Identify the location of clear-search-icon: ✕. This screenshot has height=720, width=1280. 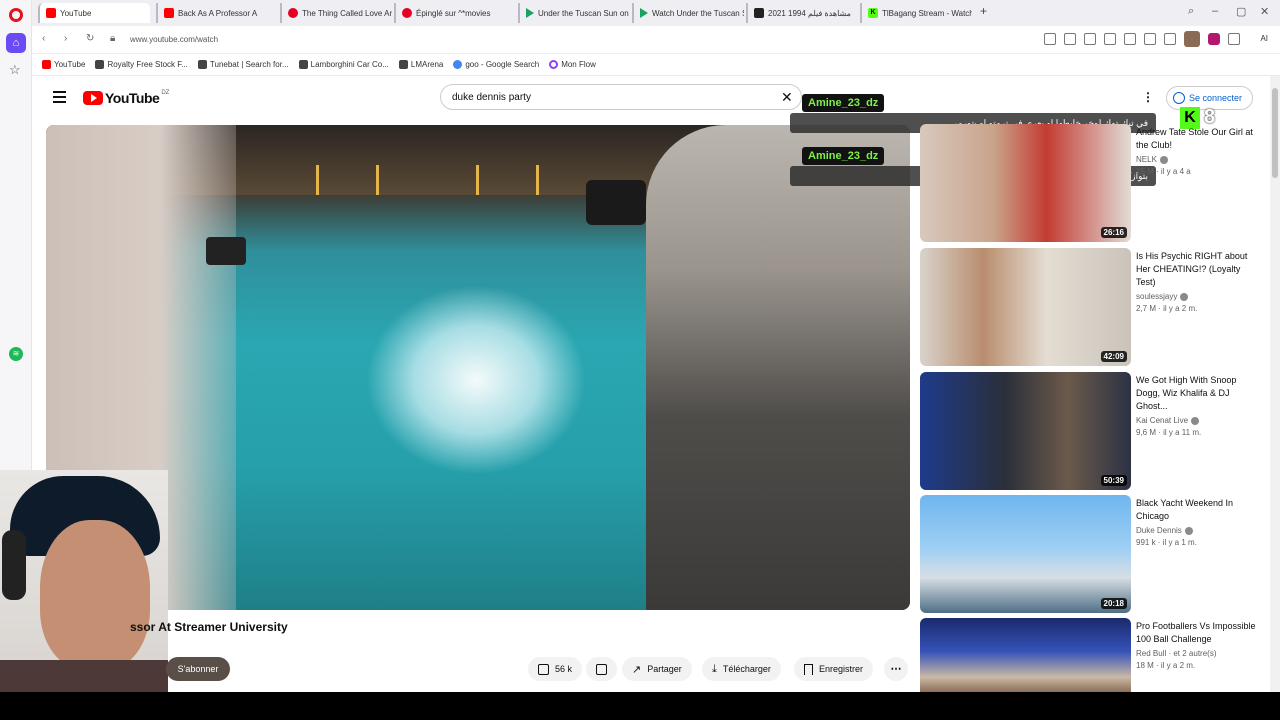
(787, 97).